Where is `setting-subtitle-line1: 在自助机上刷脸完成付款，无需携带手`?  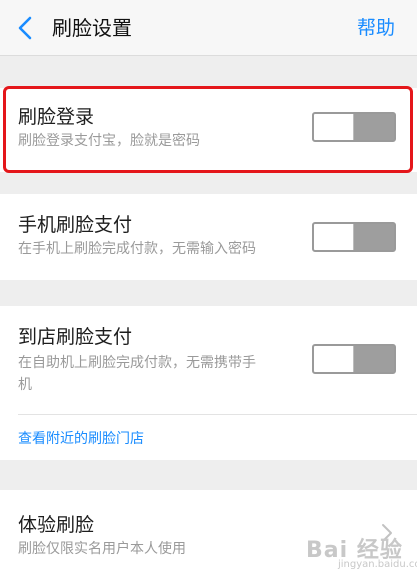 setting-subtitle-line1: 在自助机上刷脸完成付款，无需携带手 is located at coordinates (137, 363).